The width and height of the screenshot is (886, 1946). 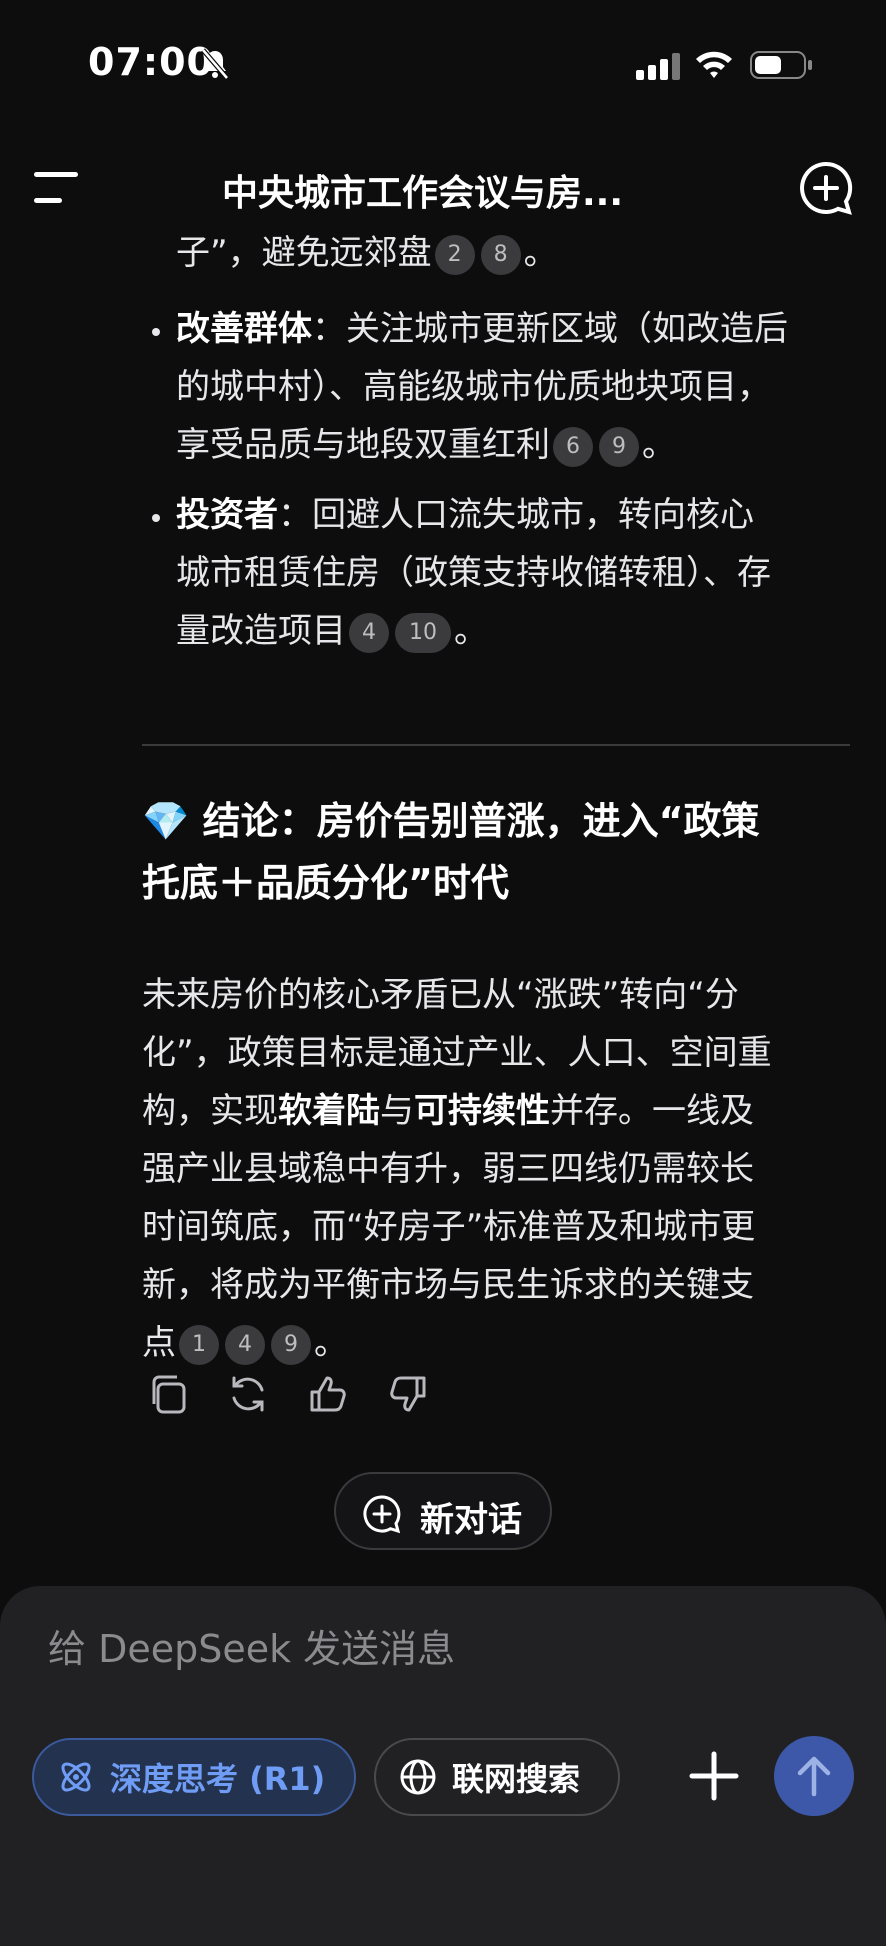 I want to click on attach-plus-icon, so click(x=714, y=1776).